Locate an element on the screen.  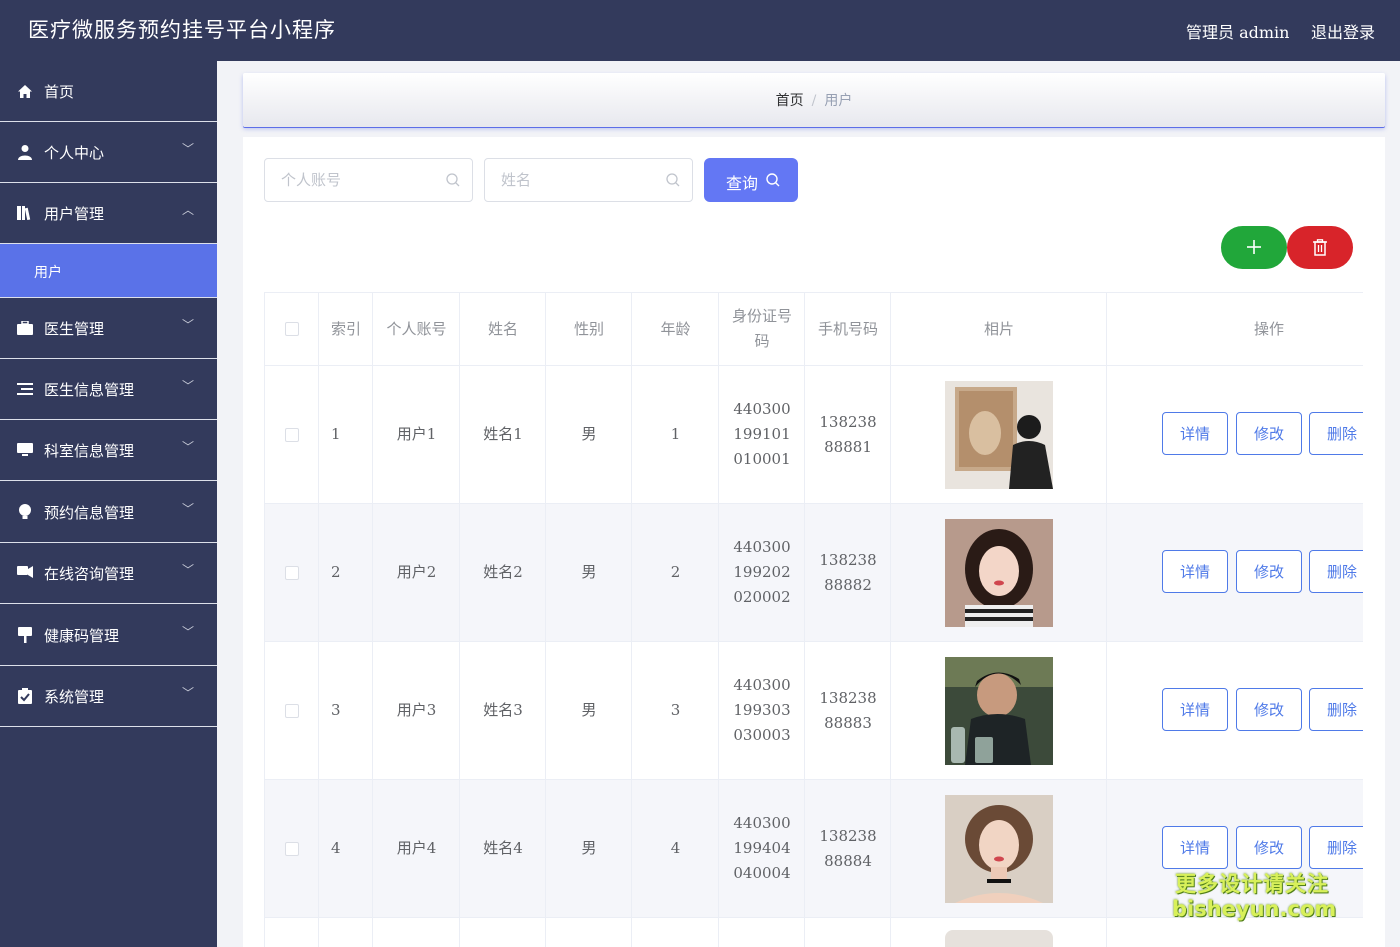
sidebar-item-label: 系统管理 is located at coordinates (74, 697).